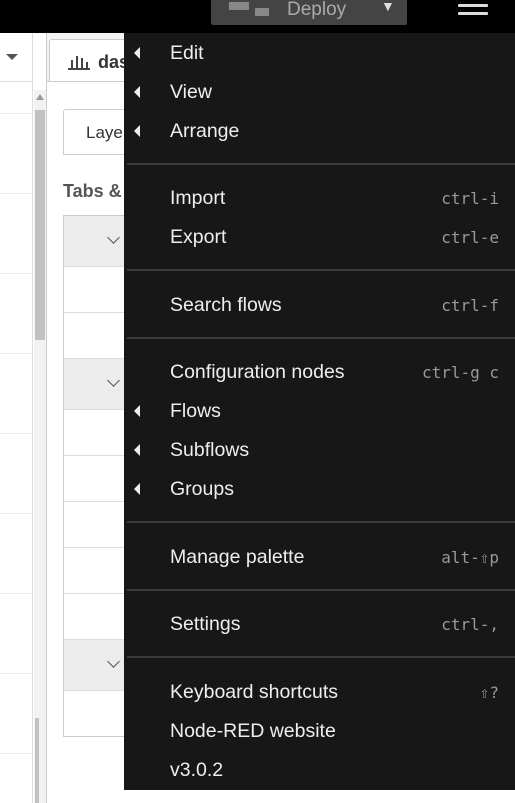 The width and height of the screenshot is (515, 803). I want to click on menu-item-subflows: Subflows, so click(319, 450).